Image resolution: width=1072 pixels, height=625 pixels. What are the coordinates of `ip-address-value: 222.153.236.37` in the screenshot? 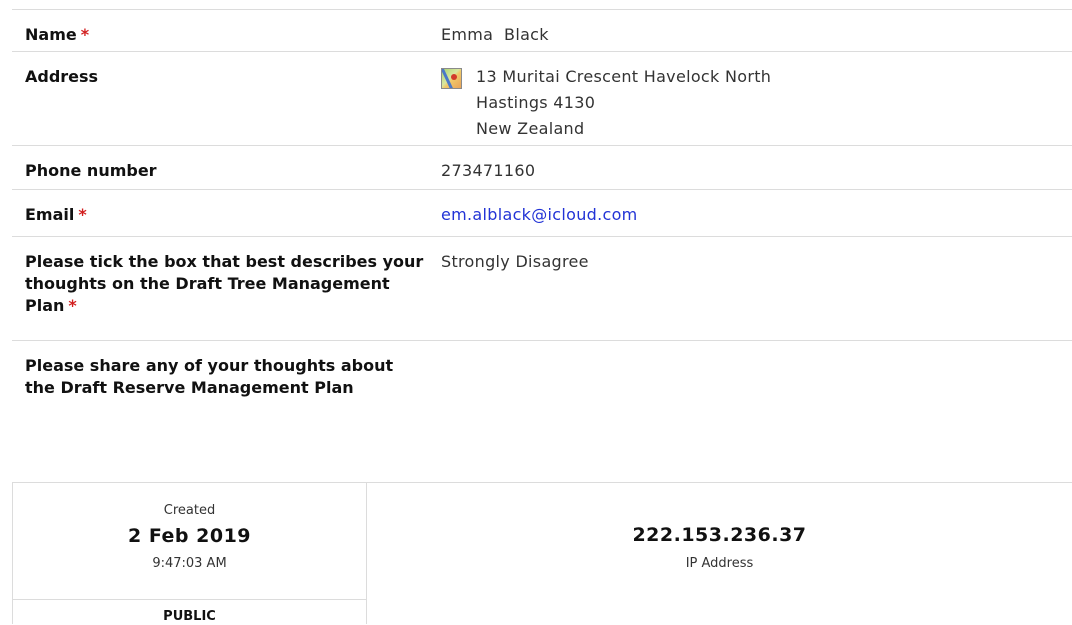 It's located at (719, 535).